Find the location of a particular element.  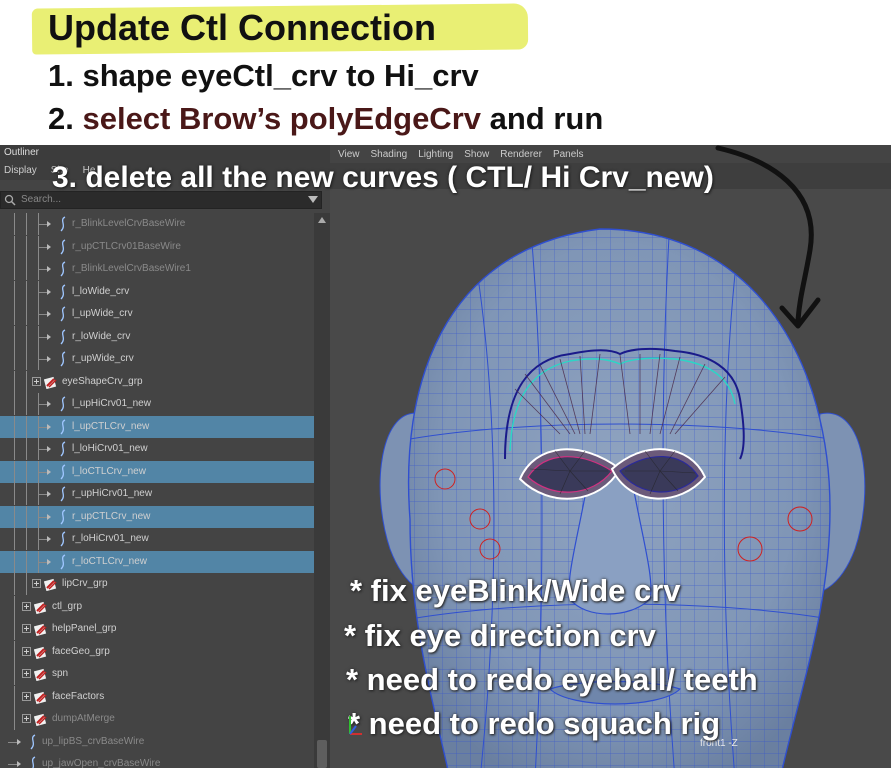

tree-row: helpPanel_grp is located at coordinates (157, 629).